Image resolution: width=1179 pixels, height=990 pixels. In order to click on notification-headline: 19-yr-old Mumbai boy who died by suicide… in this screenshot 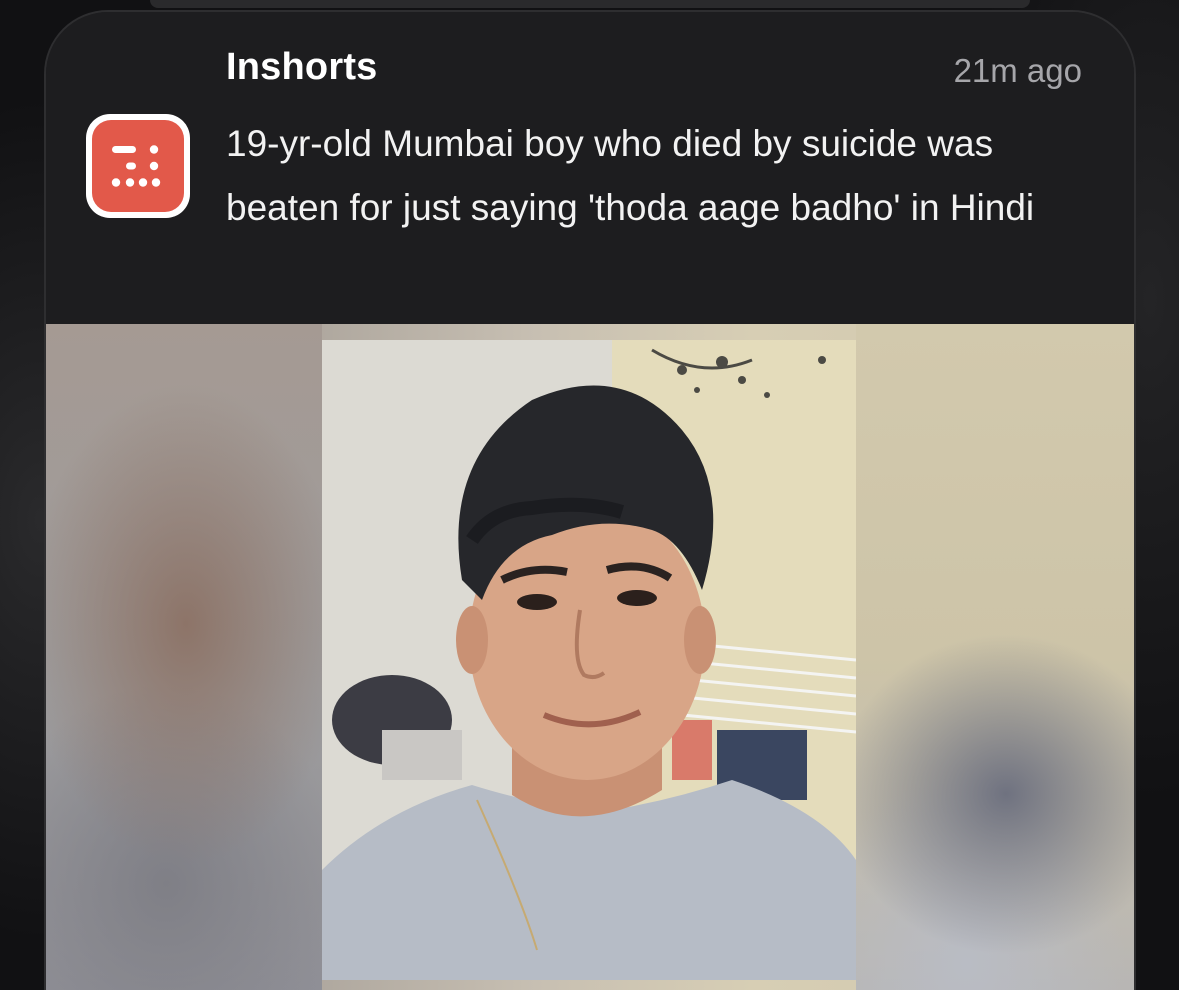, I will do `click(630, 175)`.